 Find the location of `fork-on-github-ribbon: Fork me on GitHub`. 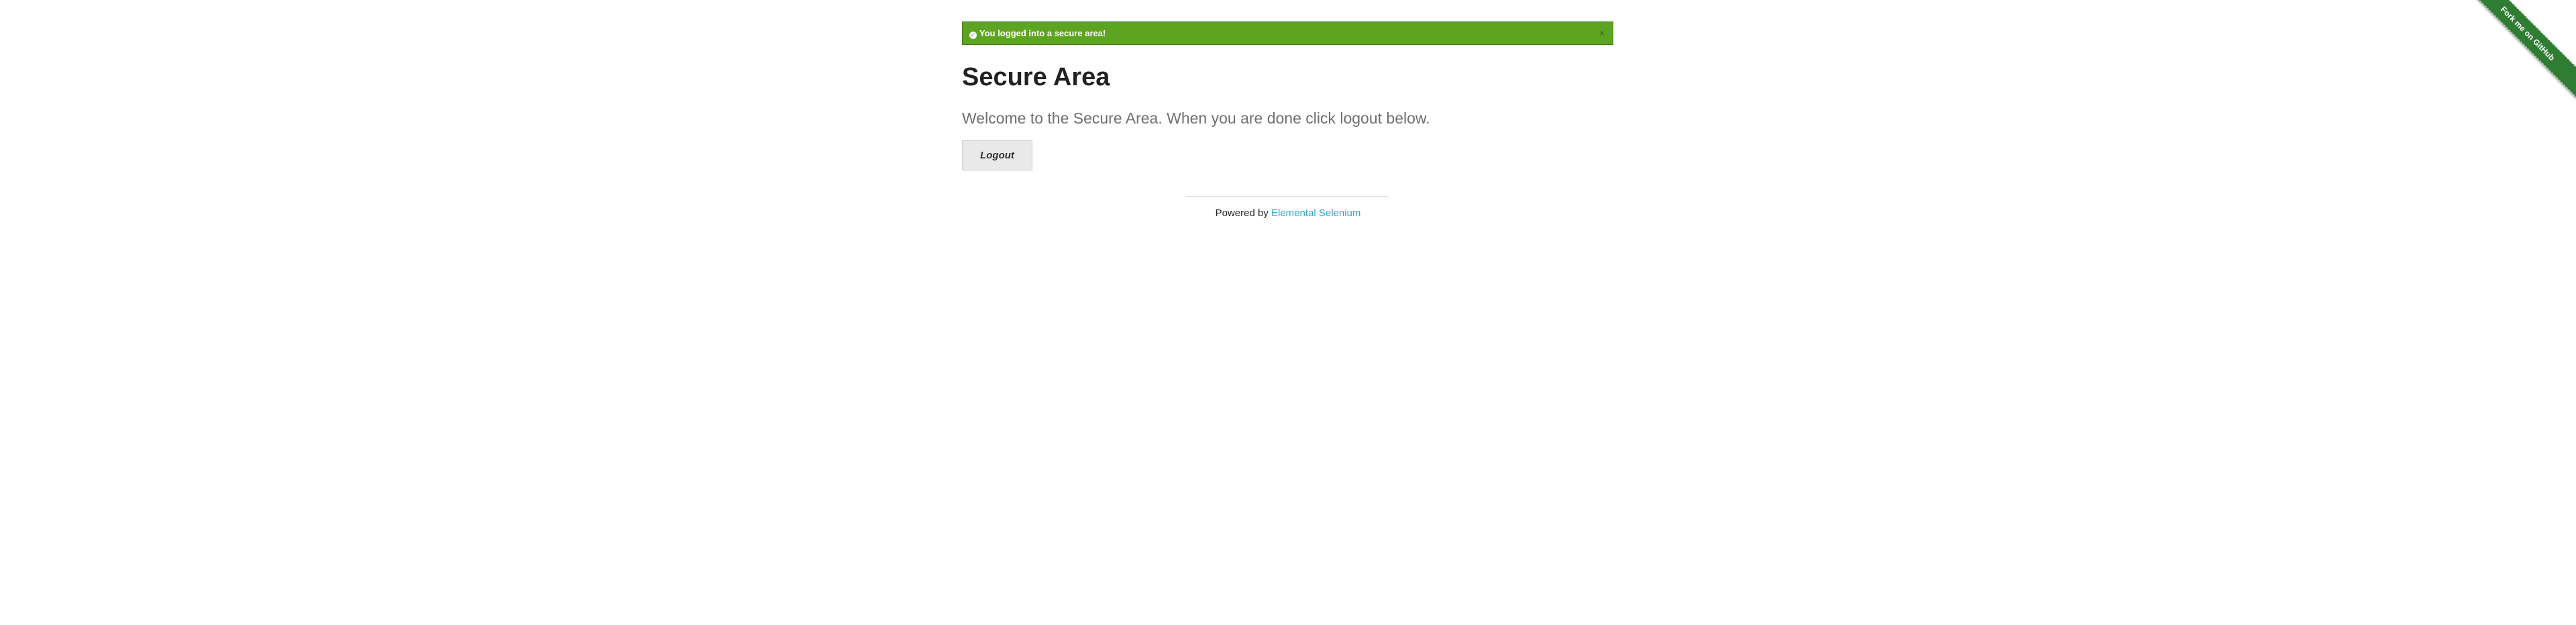

fork-on-github-ribbon: Fork me on GitHub is located at coordinates (2526, 50).